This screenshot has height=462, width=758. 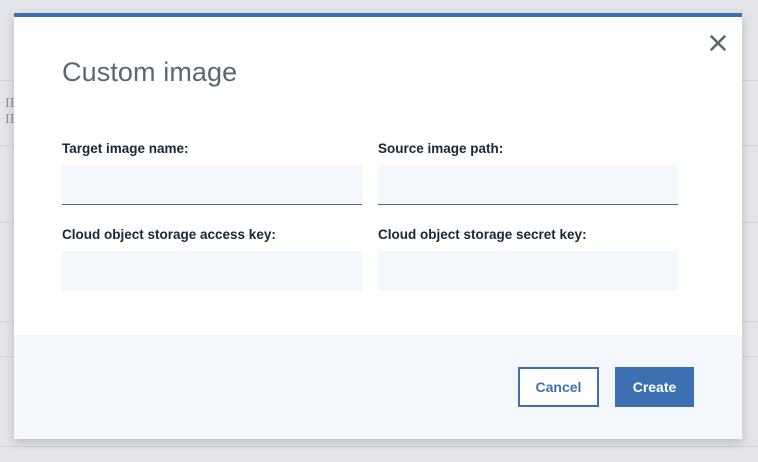 What do you see at coordinates (212, 185) in the screenshot?
I see `target-image-name-input` at bounding box center [212, 185].